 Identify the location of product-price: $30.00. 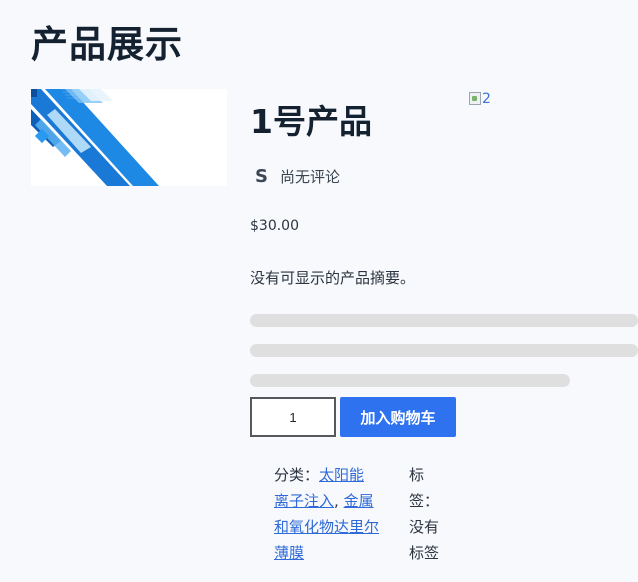
(274, 226).